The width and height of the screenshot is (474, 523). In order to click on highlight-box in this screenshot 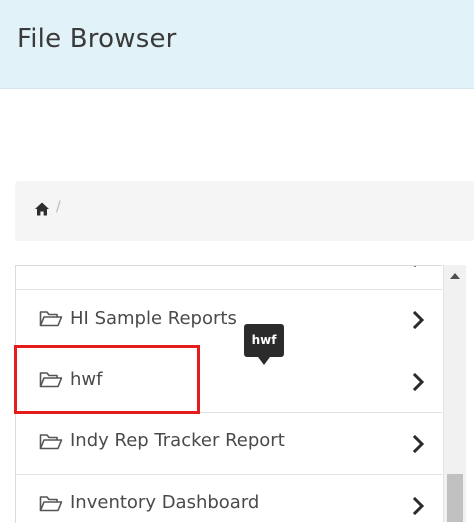, I will do `click(107, 379)`.